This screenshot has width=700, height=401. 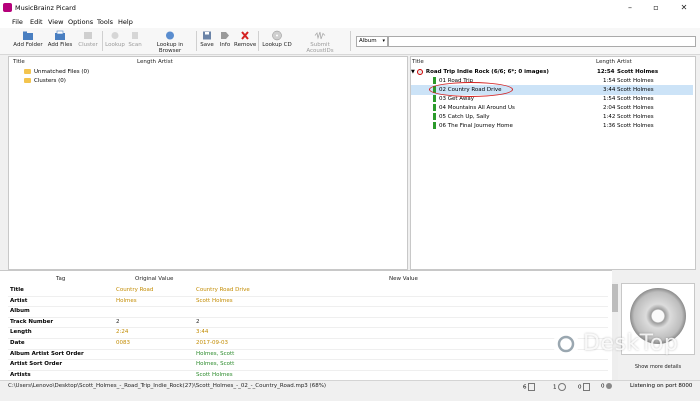 What do you see at coordinates (7, 7) in the screenshot?
I see `picard-logo-icon` at bounding box center [7, 7].